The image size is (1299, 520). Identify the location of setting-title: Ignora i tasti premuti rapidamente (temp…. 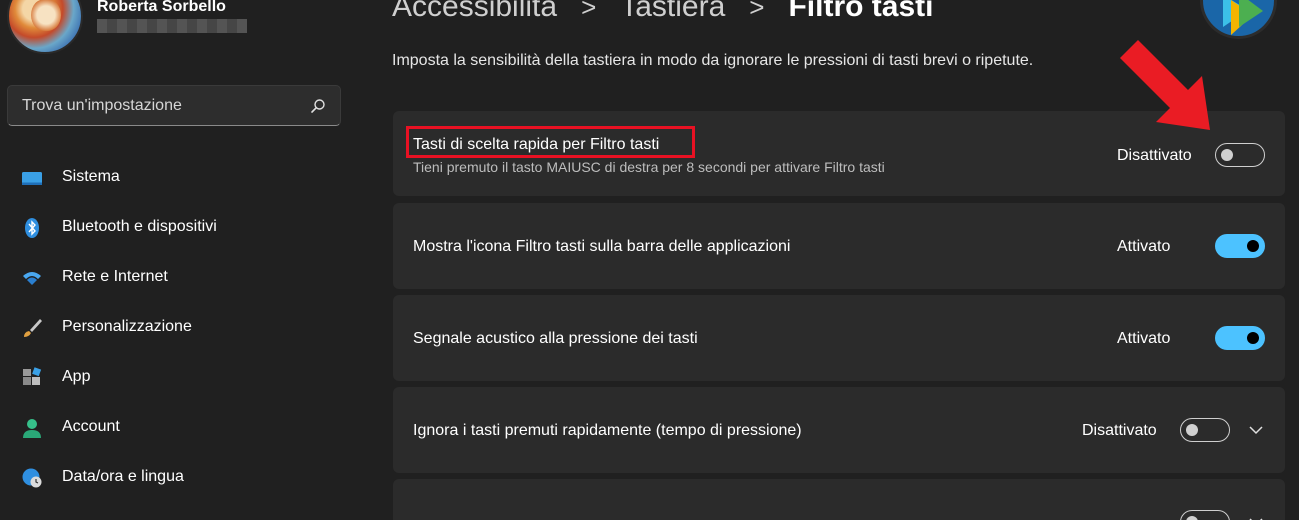
(607, 430).